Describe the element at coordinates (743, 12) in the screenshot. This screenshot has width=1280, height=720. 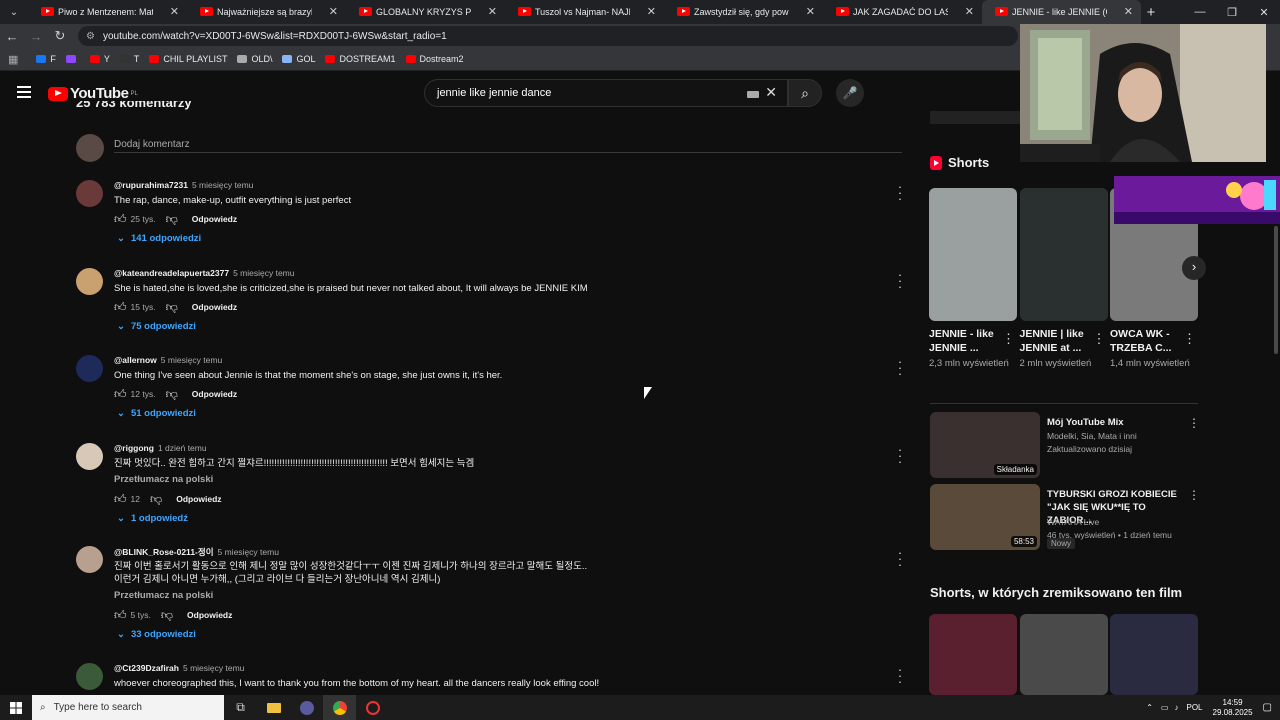
I see `browser-tab: Zawstydził się, gdy powiedziała ✕` at that location.